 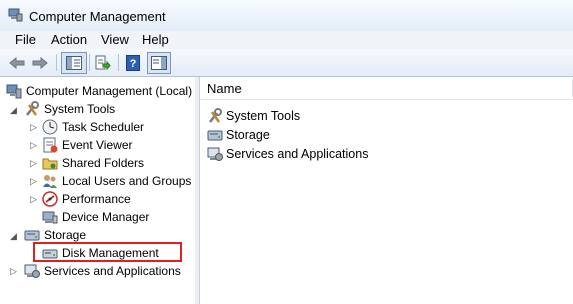 I want to click on list-item-label: System Tools, so click(x=263, y=116).